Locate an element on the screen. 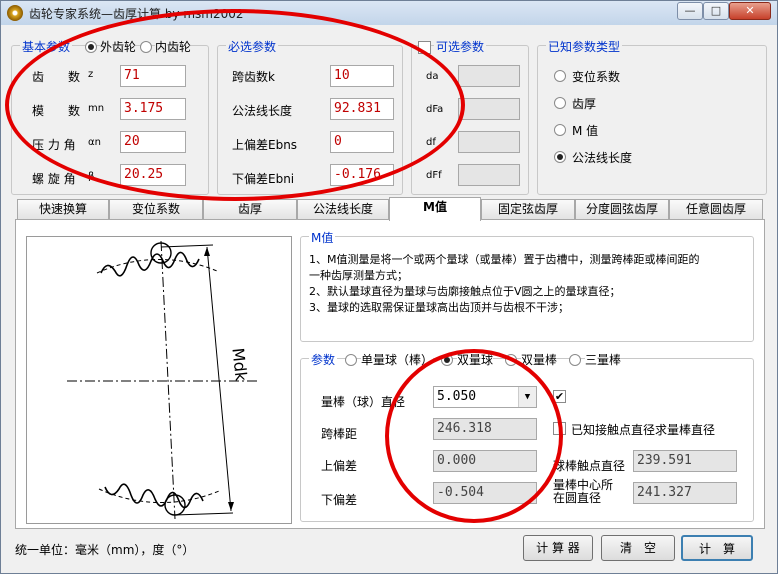  helix-angle-label: 螺 旋 角 is located at coordinates (54, 179).